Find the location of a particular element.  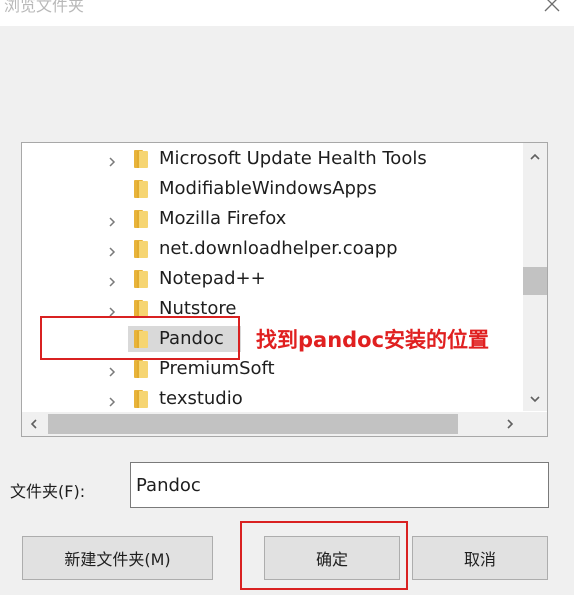

tree-item-texstudio: texstudio is located at coordinates (272, 399).